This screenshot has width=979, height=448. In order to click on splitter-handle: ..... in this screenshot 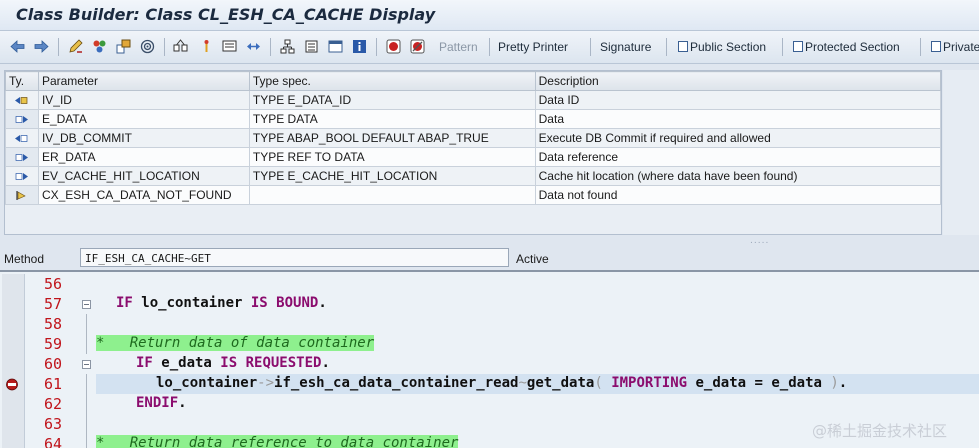, I will do `click(759, 241)`.